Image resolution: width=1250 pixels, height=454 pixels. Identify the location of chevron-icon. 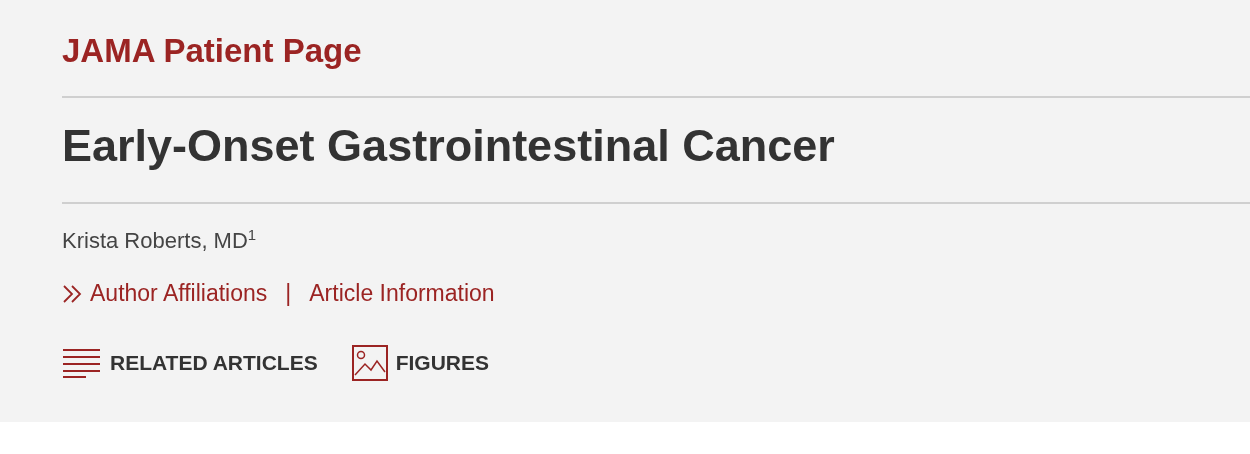
(73, 293).